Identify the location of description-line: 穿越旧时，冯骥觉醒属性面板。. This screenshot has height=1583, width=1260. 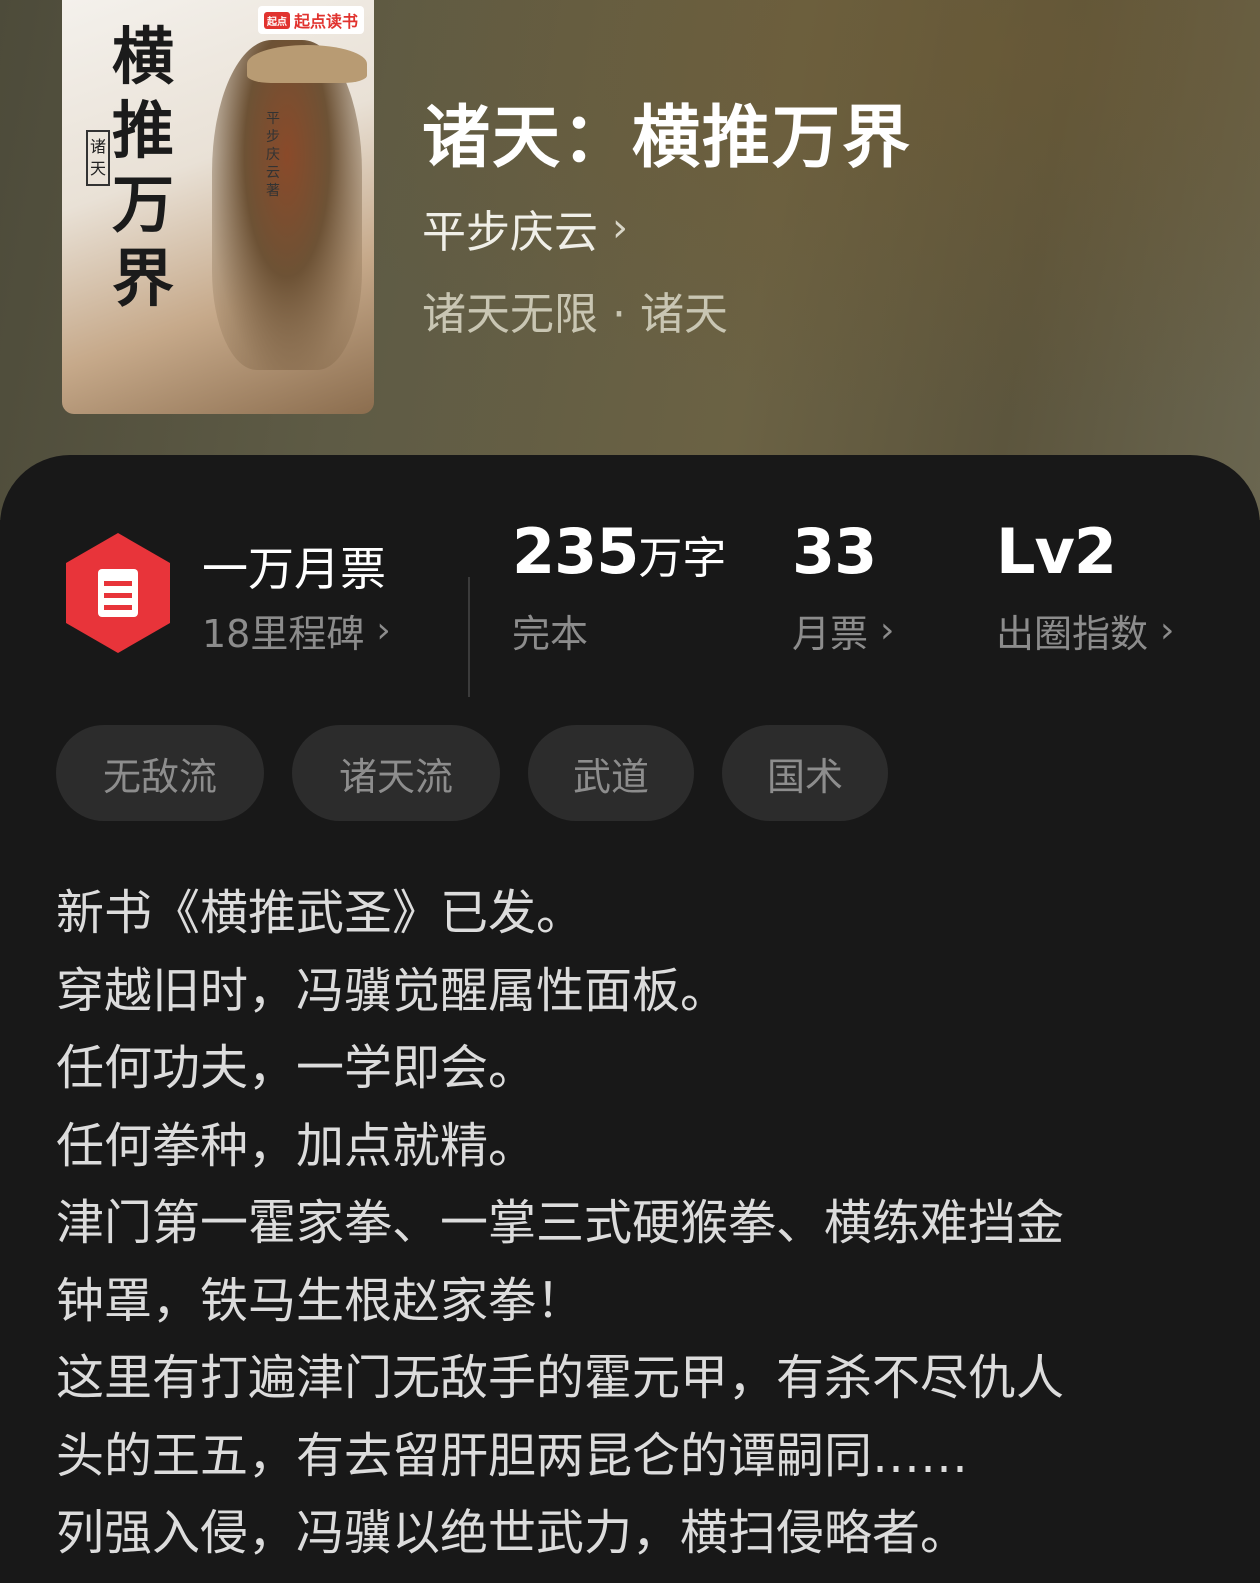
(392, 990).